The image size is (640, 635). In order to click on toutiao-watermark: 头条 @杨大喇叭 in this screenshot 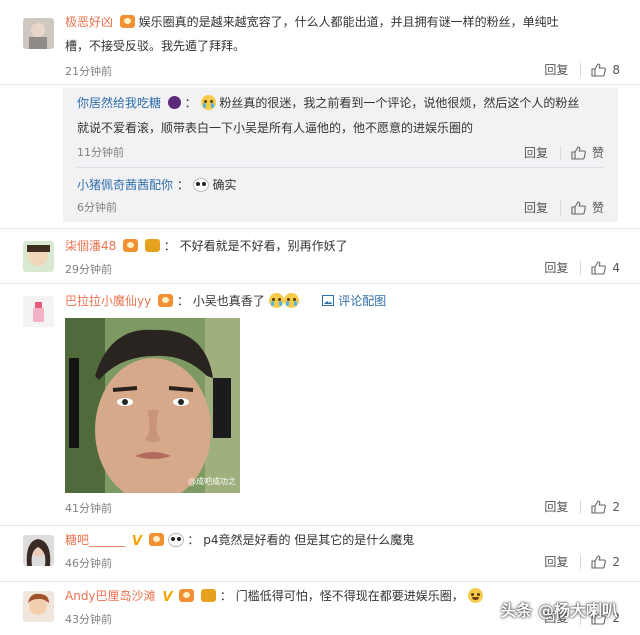, I will do `click(559, 610)`.